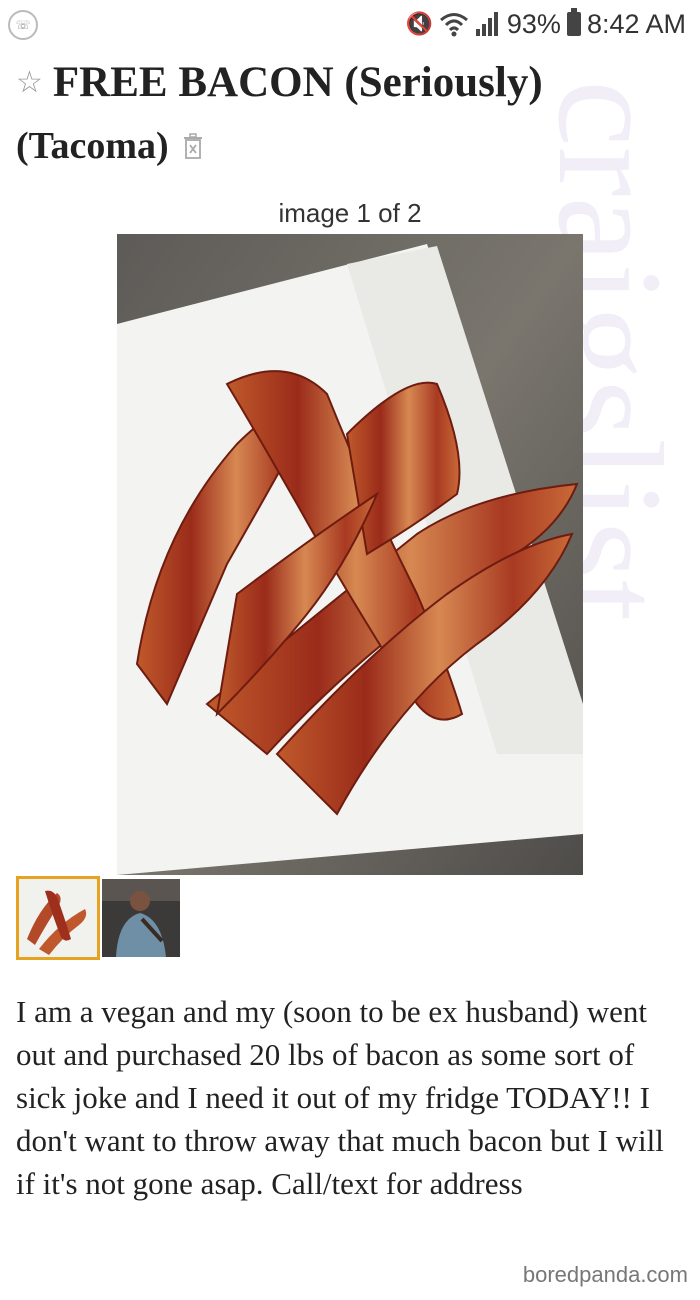 Image resolution: width=700 pixels, height=1300 pixels. What do you see at coordinates (350, 213) in the screenshot?
I see `image-counter: image 1 of 2` at bounding box center [350, 213].